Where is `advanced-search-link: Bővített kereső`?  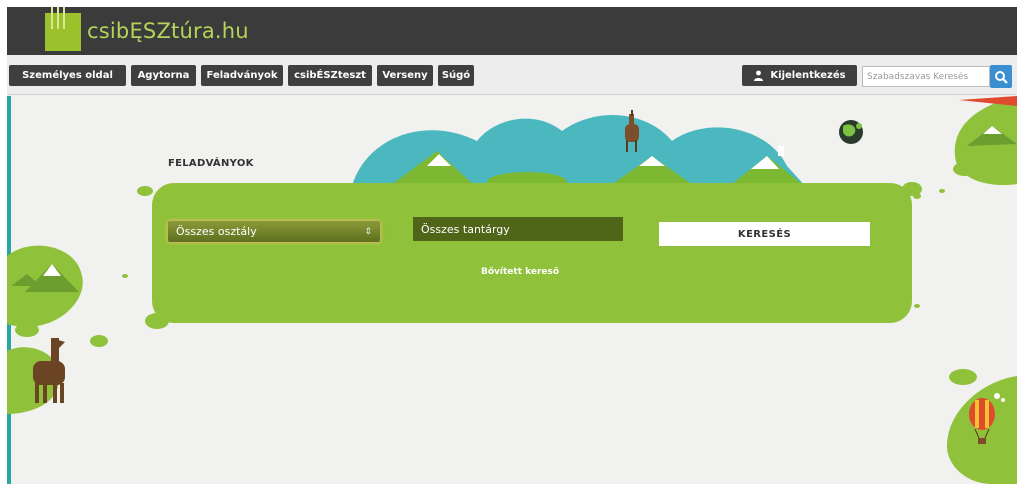
advanced-search-link: Bővített kereső is located at coordinates (520, 272).